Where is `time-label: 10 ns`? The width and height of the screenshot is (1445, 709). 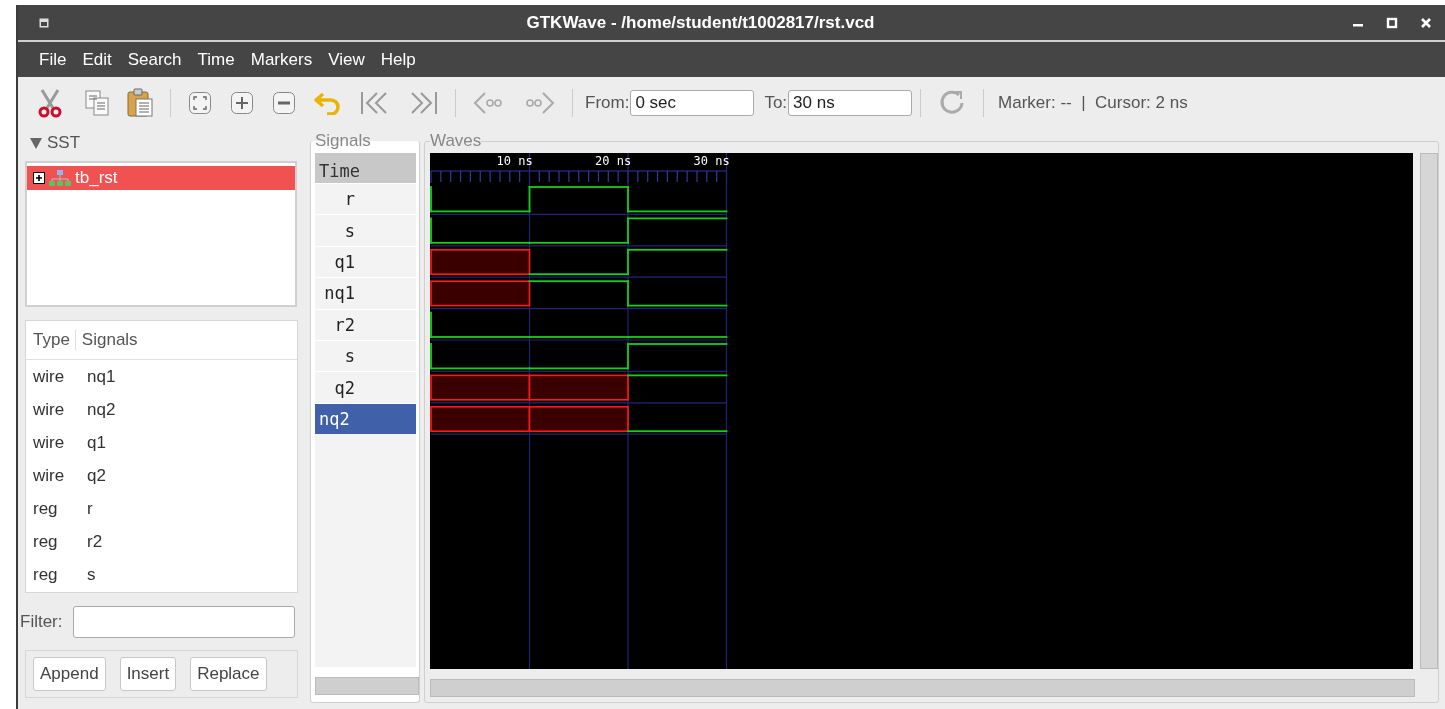 time-label: 10 ns is located at coordinates (514, 161).